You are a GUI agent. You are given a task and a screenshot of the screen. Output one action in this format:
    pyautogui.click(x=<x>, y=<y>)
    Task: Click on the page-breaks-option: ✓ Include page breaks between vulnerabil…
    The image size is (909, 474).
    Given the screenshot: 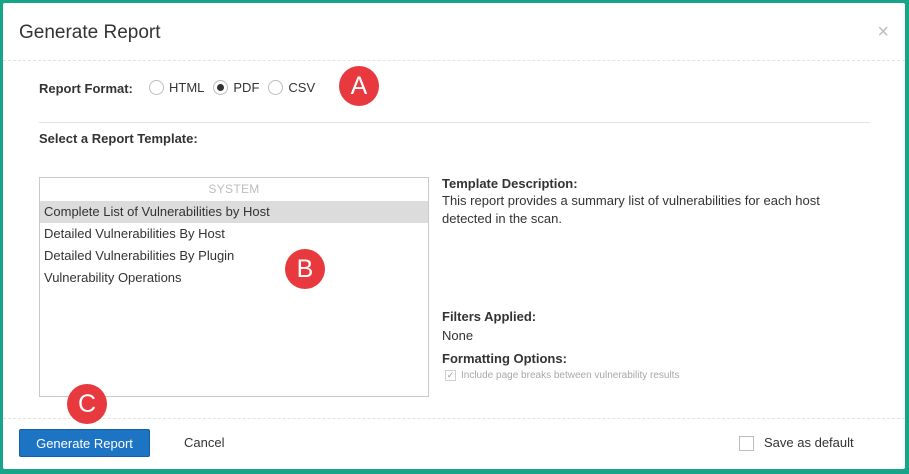 What is the action you would take?
    pyautogui.click(x=562, y=375)
    